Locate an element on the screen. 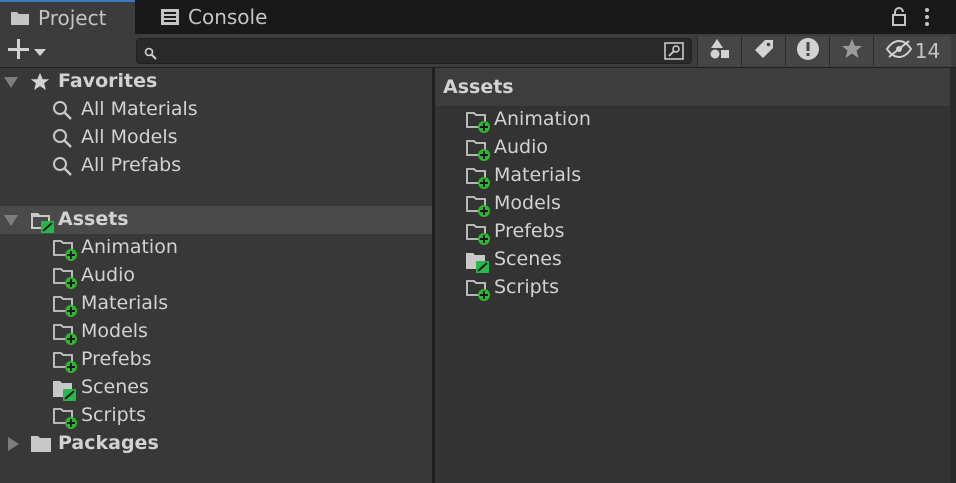 This screenshot has height=483, width=956. list-item-label: Audio is located at coordinates (521, 147).